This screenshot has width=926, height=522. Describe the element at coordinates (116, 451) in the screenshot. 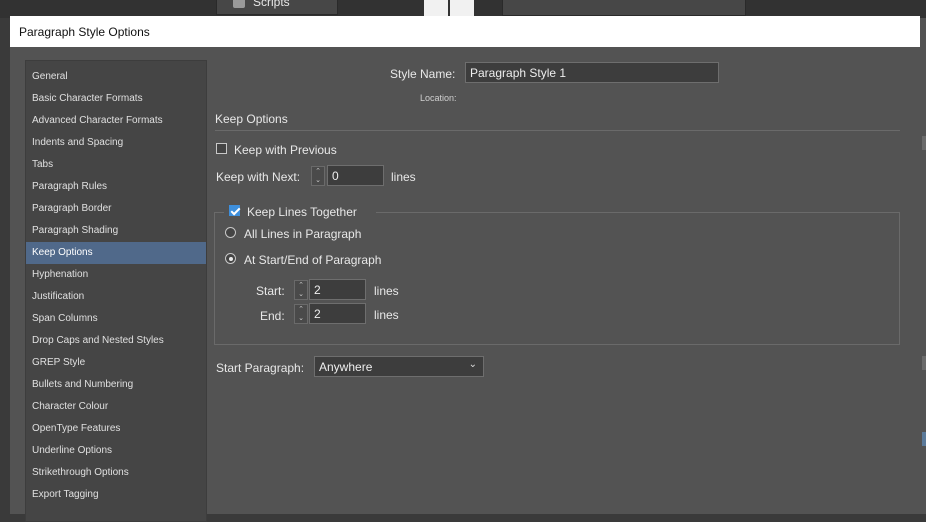

I see `sidebar-item-underline-options: Underline Options` at that location.